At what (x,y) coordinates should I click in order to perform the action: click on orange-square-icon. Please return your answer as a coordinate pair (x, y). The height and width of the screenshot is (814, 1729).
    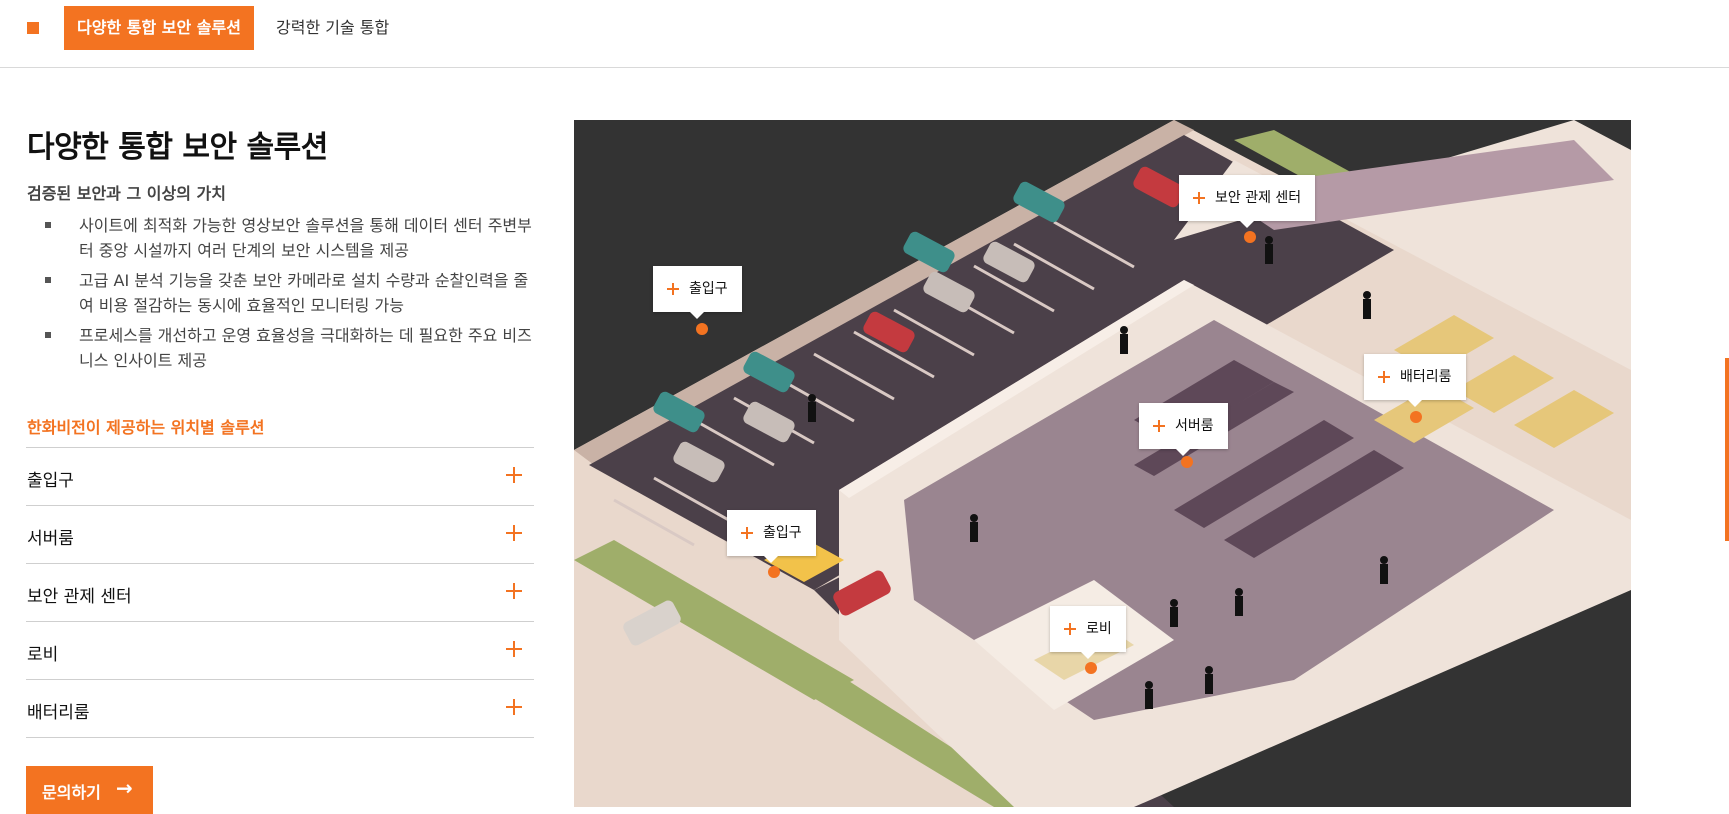
    Looking at the image, I should click on (33, 28).